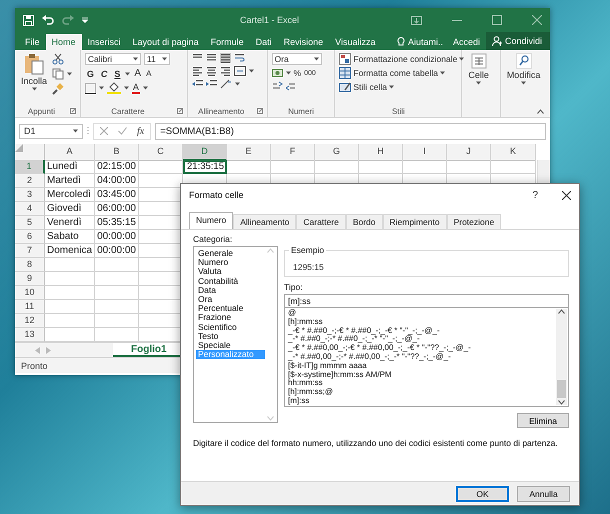  What do you see at coordinates (416, 20) in the screenshot?
I see `ribbon-display-icon` at bounding box center [416, 20].